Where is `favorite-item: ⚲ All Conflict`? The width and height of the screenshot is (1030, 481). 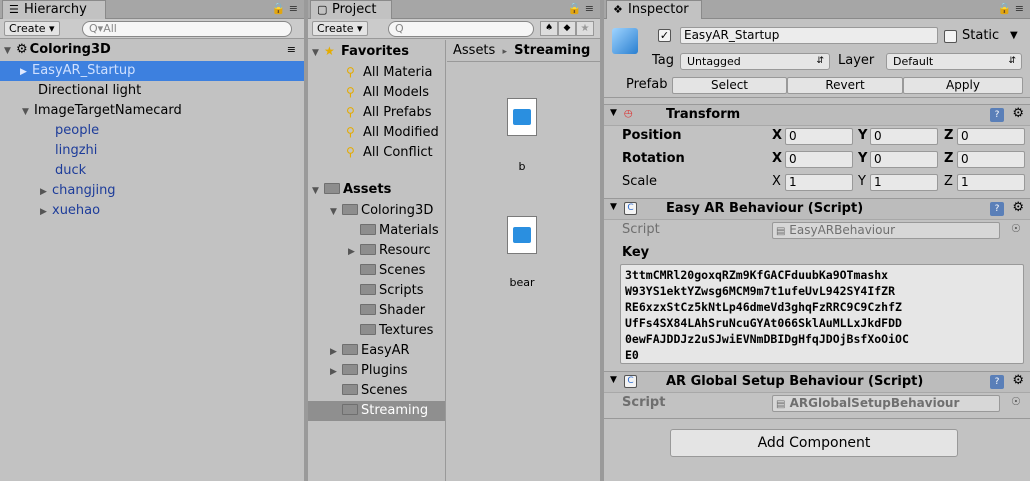 favorite-item: ⚲ All Conflict is located at coordinates (389, 152).